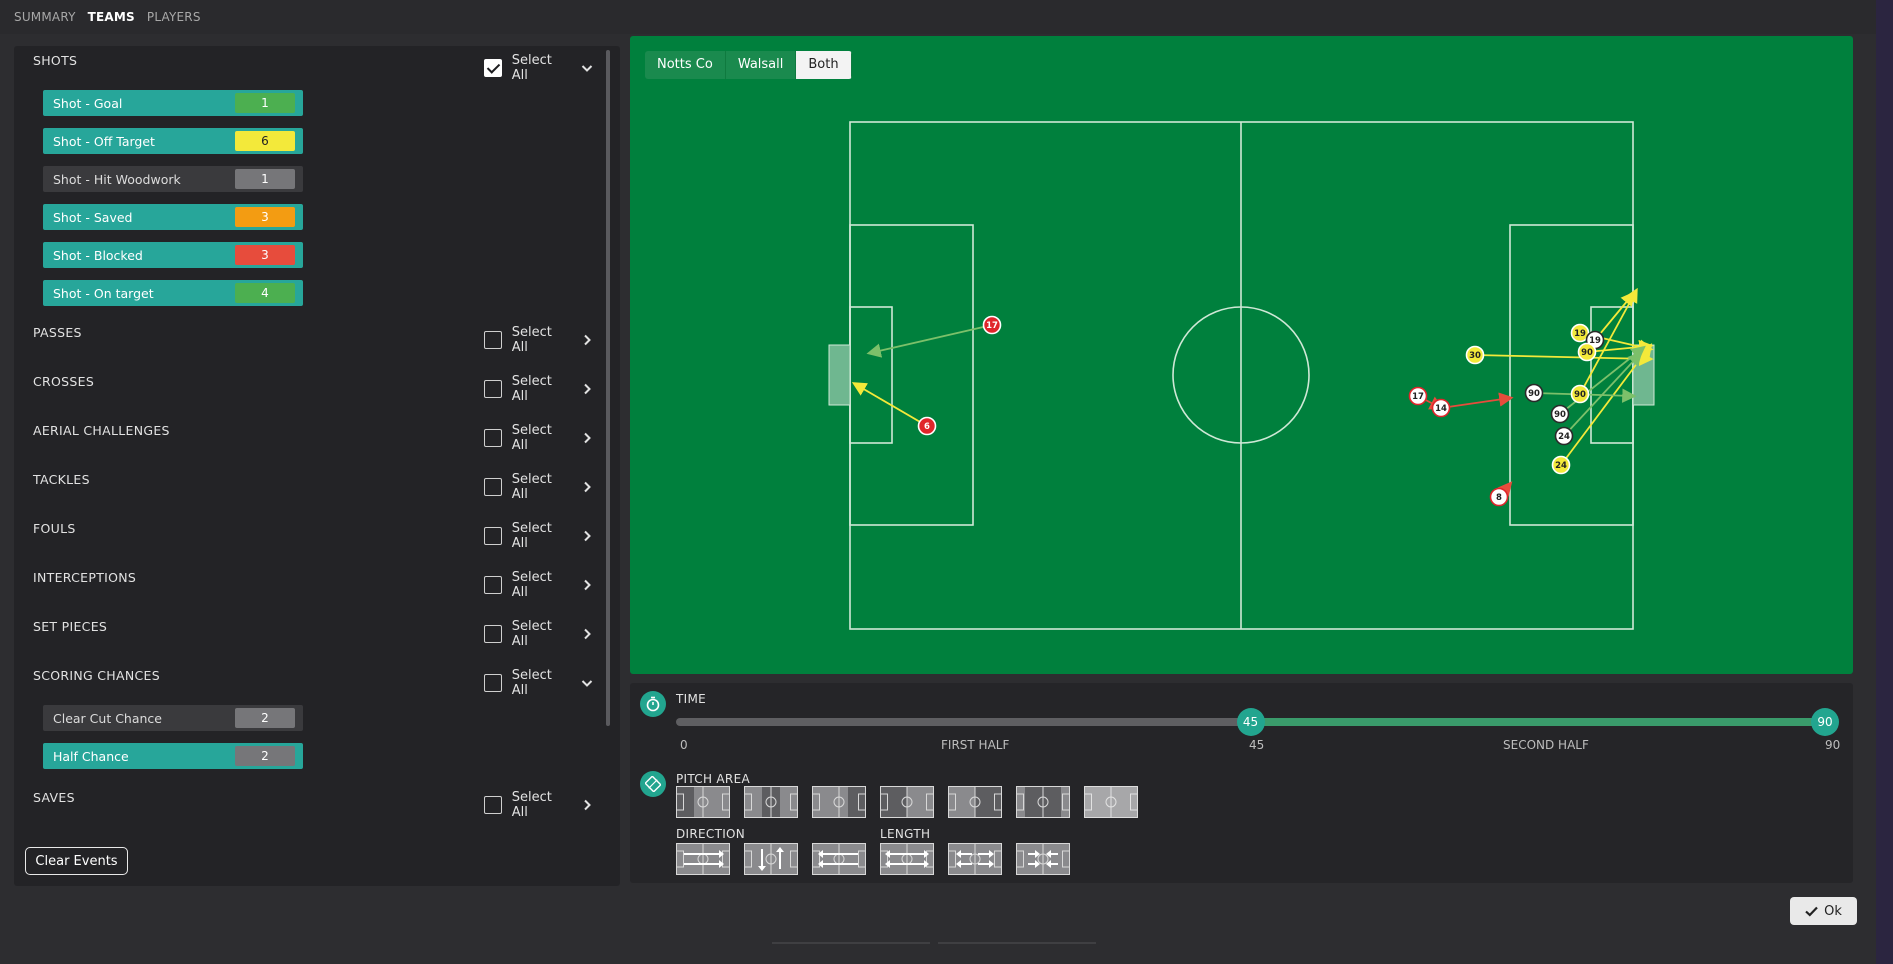 This screenshot has height=964, width=1893. What do you see at coordinates (173, 255) in the screenshot?
I see `event-toggle: Shot - Blocked 3` at bounding box center [173, 255].